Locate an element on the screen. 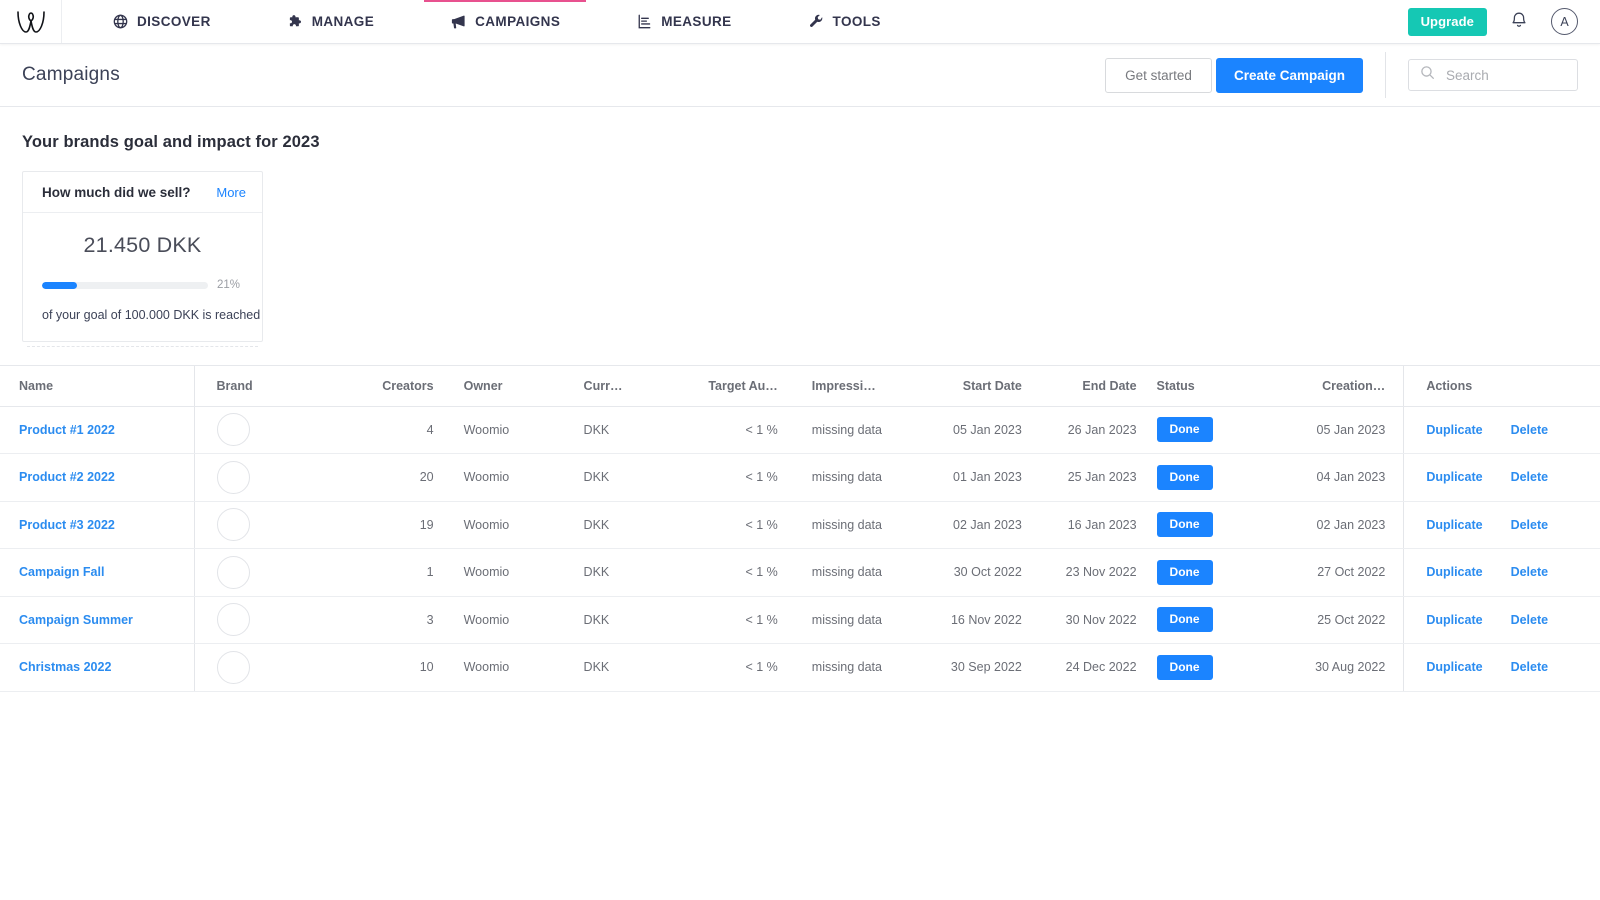  cell-name: Product #3 2022 is located at coordinates (97, 525).